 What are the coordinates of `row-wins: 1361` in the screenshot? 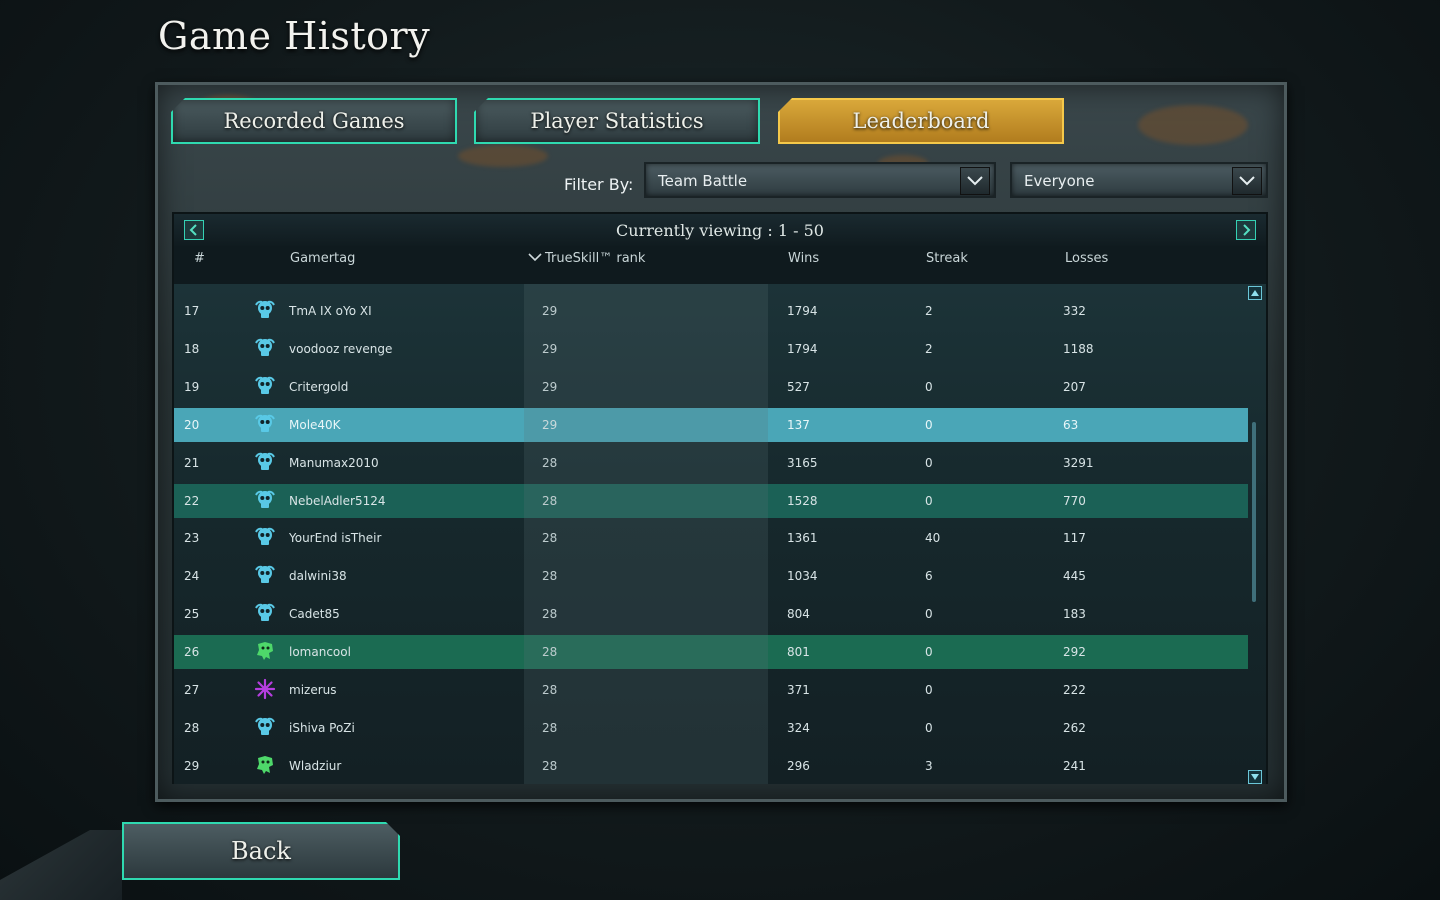 It's located at (802, 538).